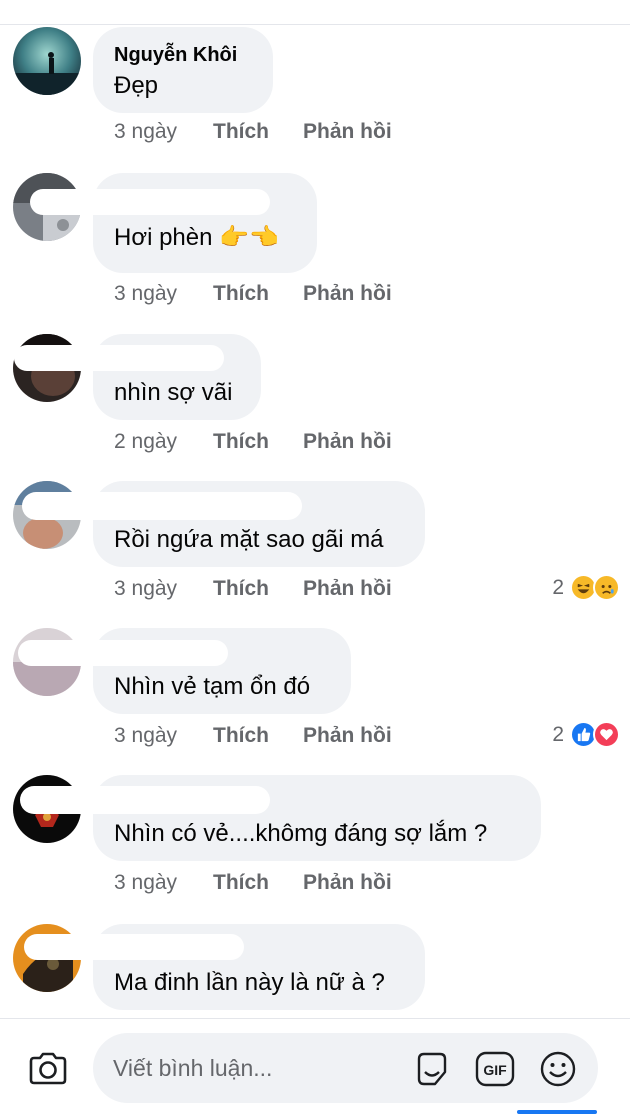 The height and width of the screenshot is (1120, 630). What do you see at coordinates (606, 587) in the screenshot?
I see `sad-icon` at bounding box center [606, 587].